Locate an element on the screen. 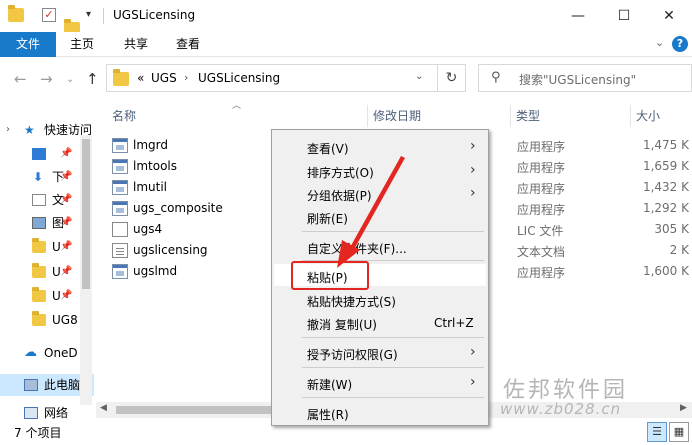 The height and width of the screenshot is (445, 692). sort-ascending-icon: ︿ is located at coordinates (237, 106).